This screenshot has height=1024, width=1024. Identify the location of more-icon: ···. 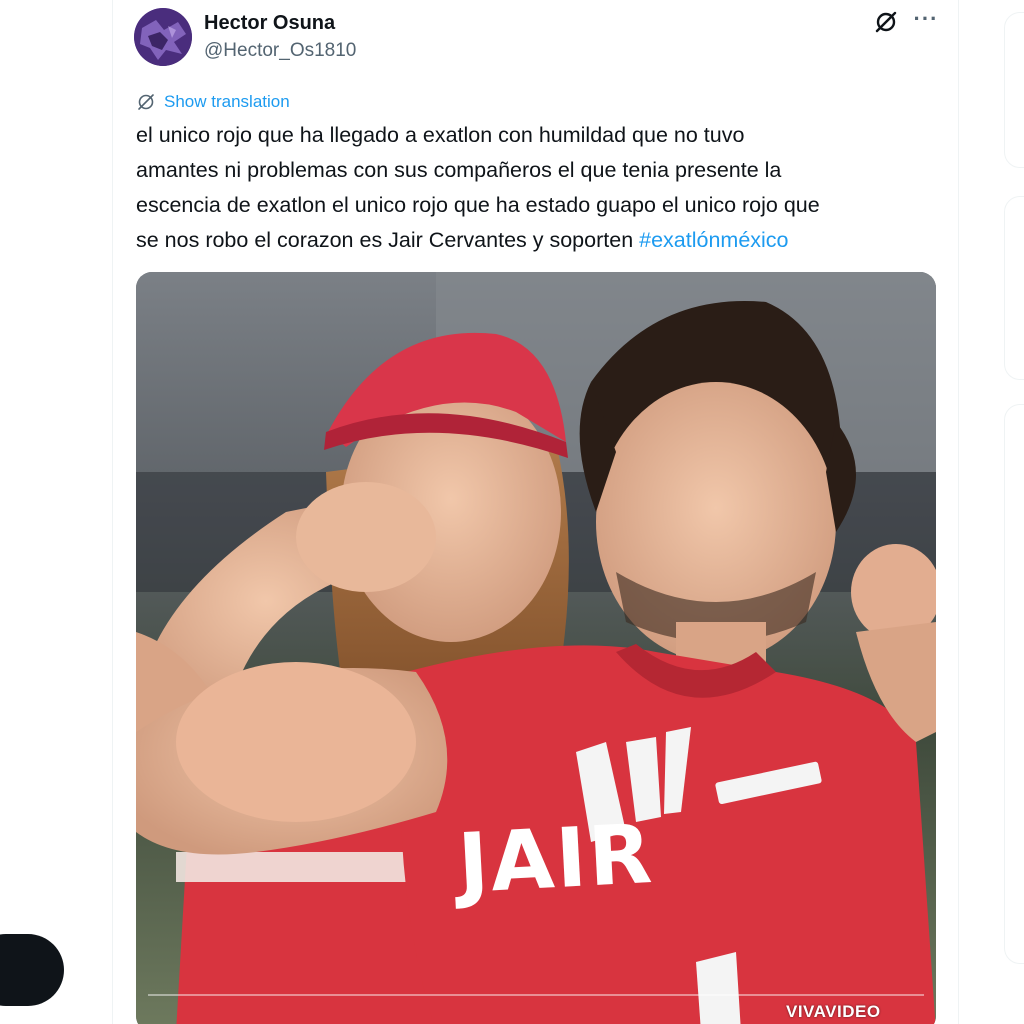
(926, 22).